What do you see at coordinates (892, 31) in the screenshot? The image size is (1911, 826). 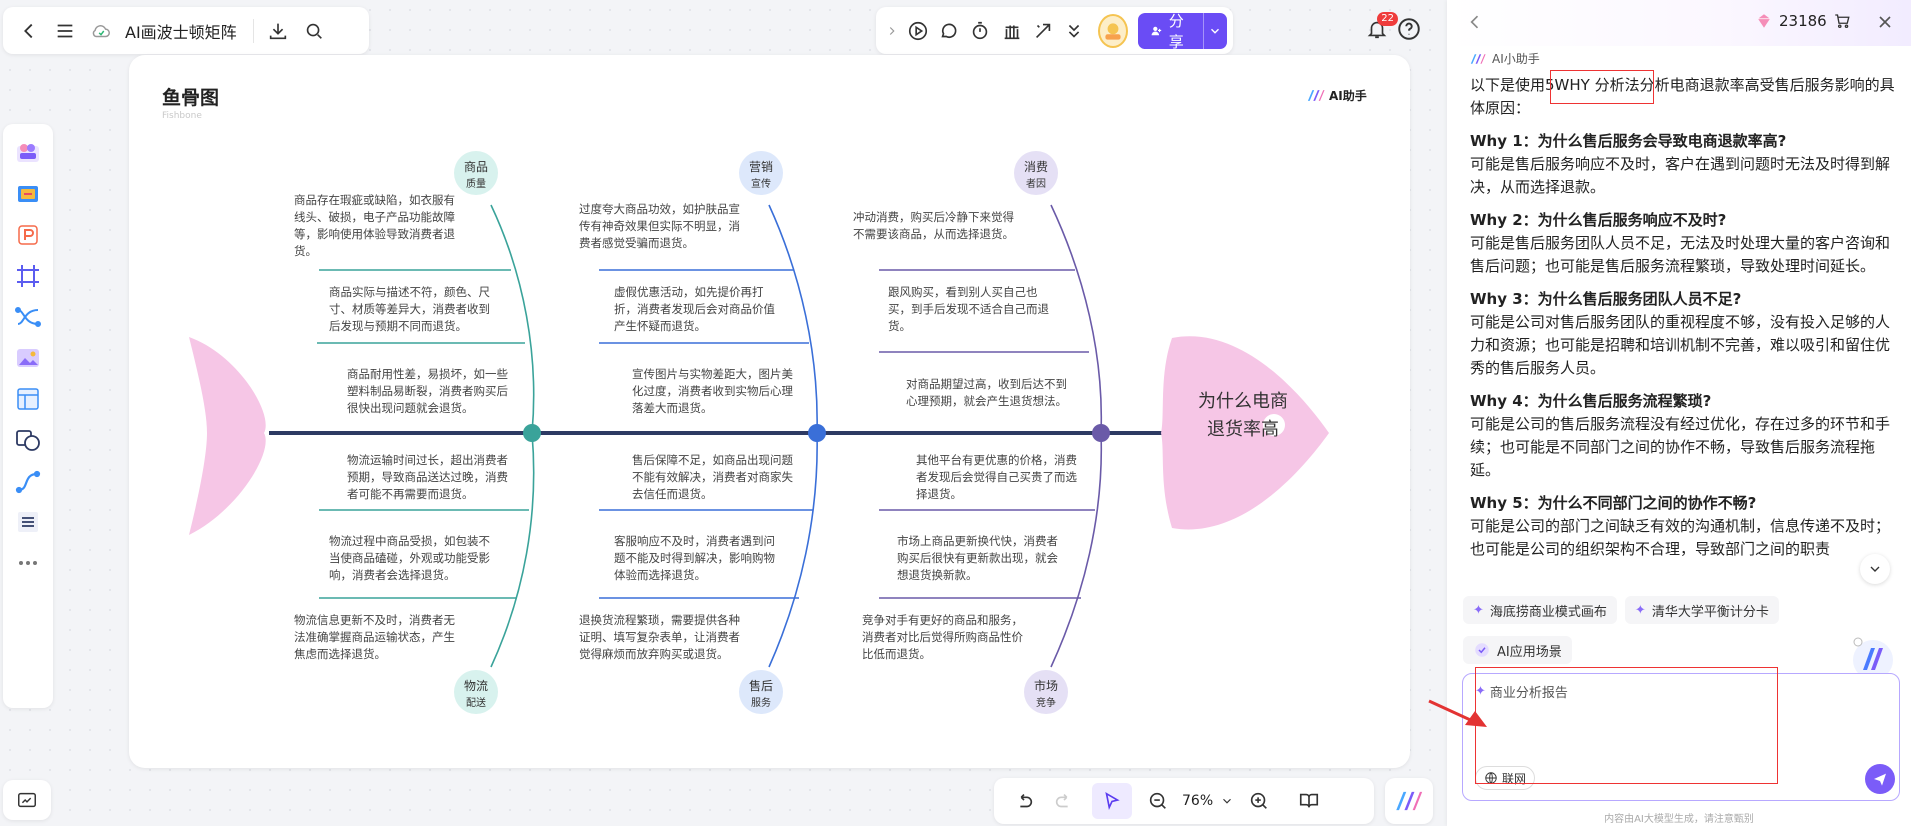 I see `collapse-chevron-icon` at bounding box center [892, 31].